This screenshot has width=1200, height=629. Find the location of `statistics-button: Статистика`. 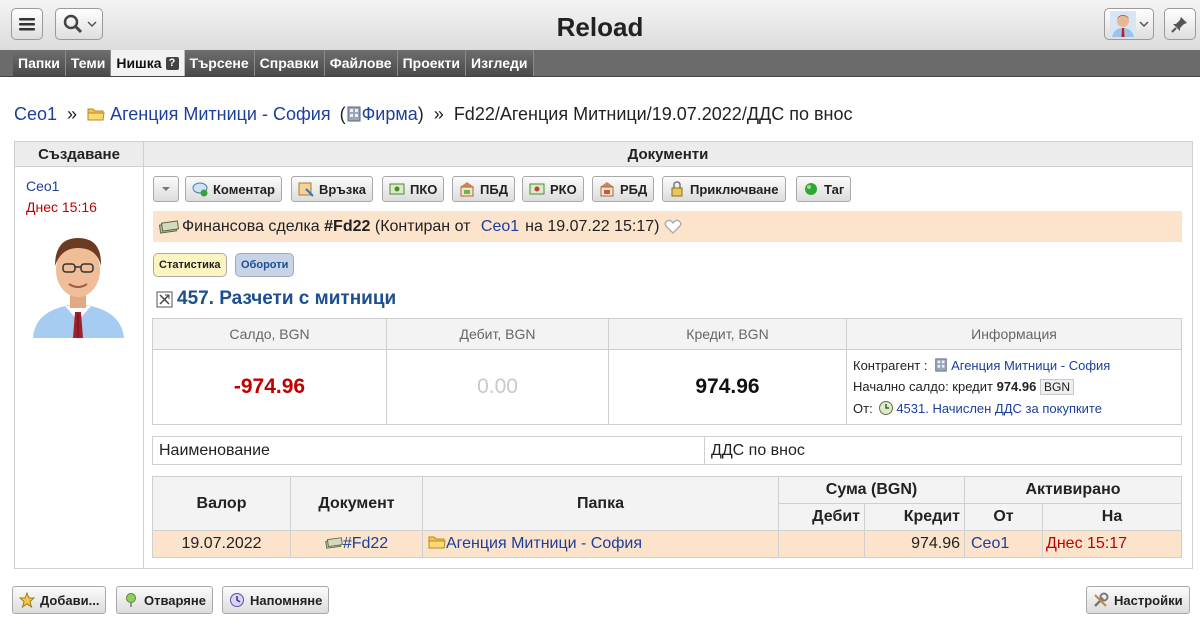

statistics-button: Статистика is located at coordinates (190, 265).